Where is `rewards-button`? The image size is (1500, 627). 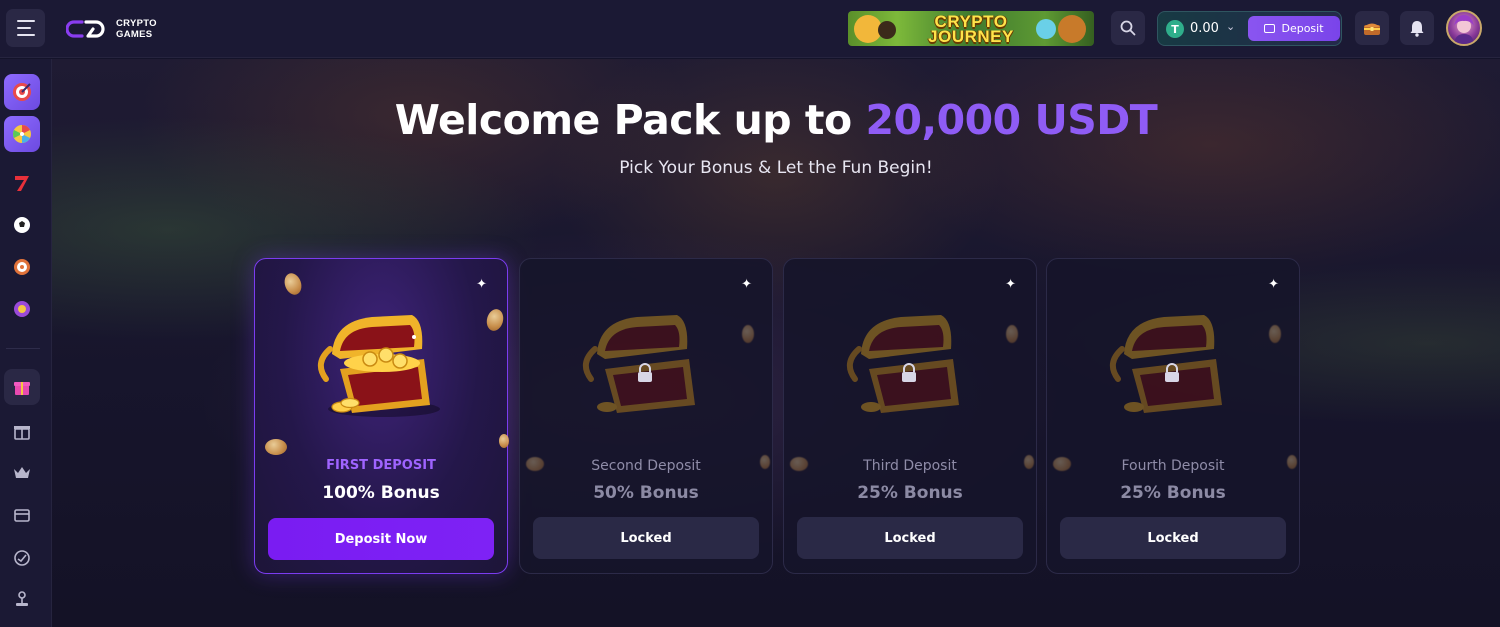
rewards-button is located at coordinates (1372, 28).